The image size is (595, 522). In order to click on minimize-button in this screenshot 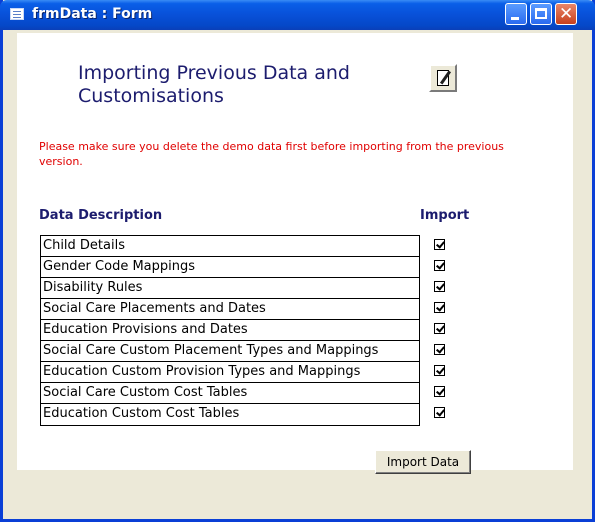, I will do `click(516, 14)`.